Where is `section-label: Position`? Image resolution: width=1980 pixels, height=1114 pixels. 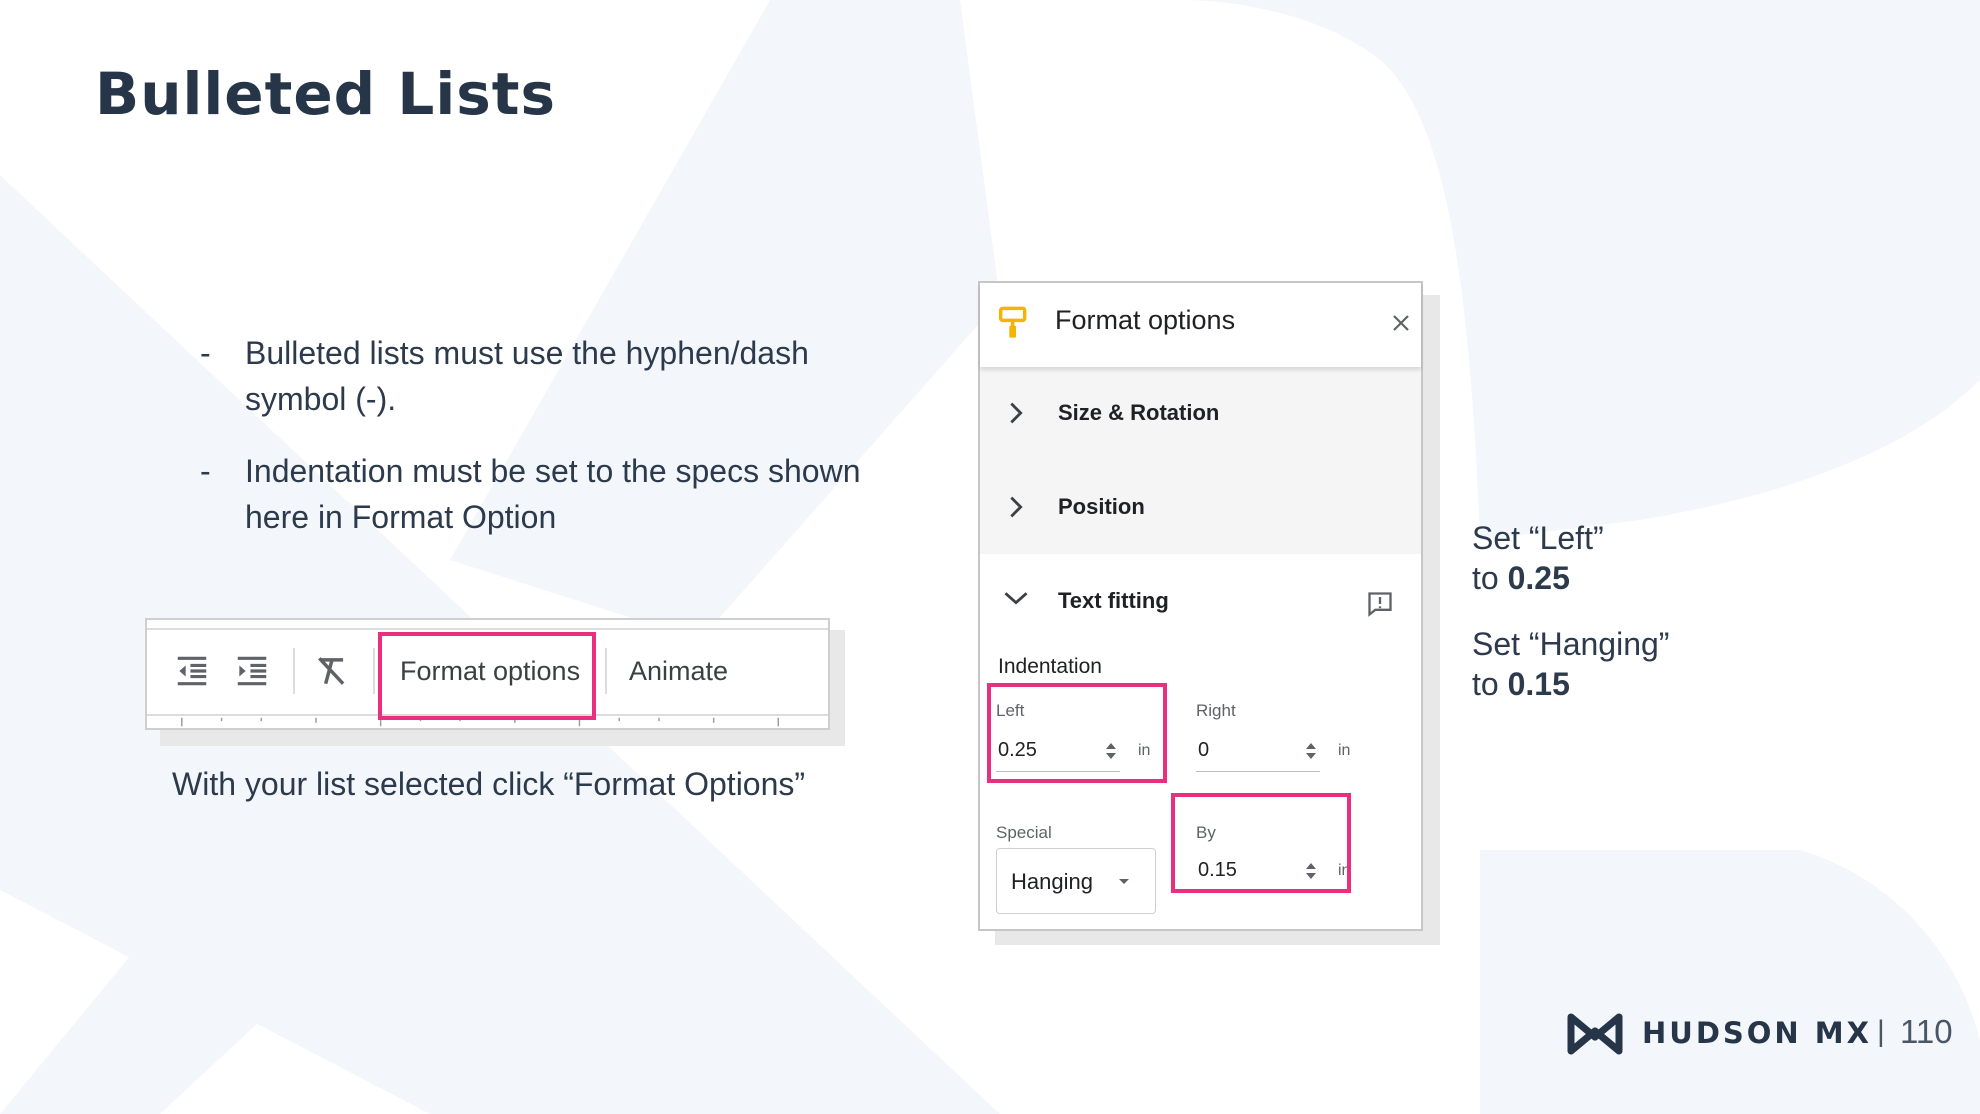
section-label: Position is located at coordinates (1101, 506).